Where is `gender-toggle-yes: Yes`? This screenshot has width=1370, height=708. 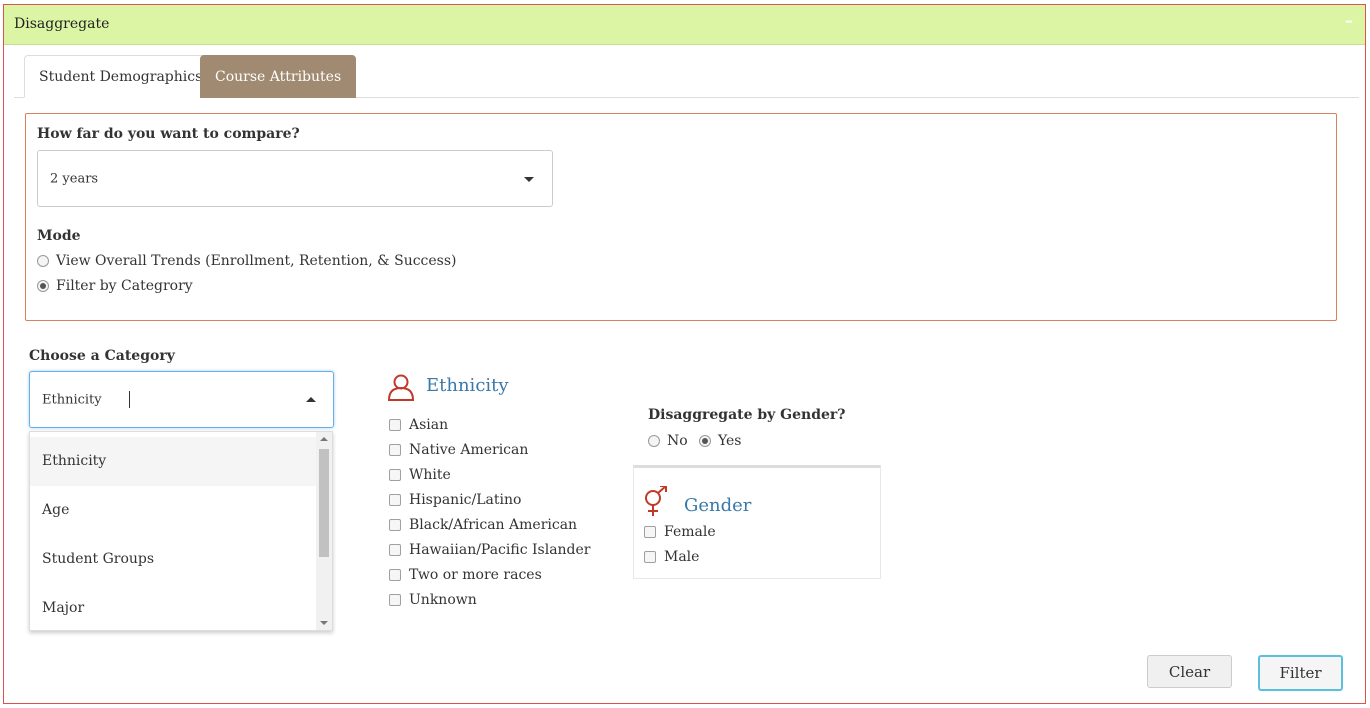
gender-toggle-yes: Yes is located at coordinates (720, 441).